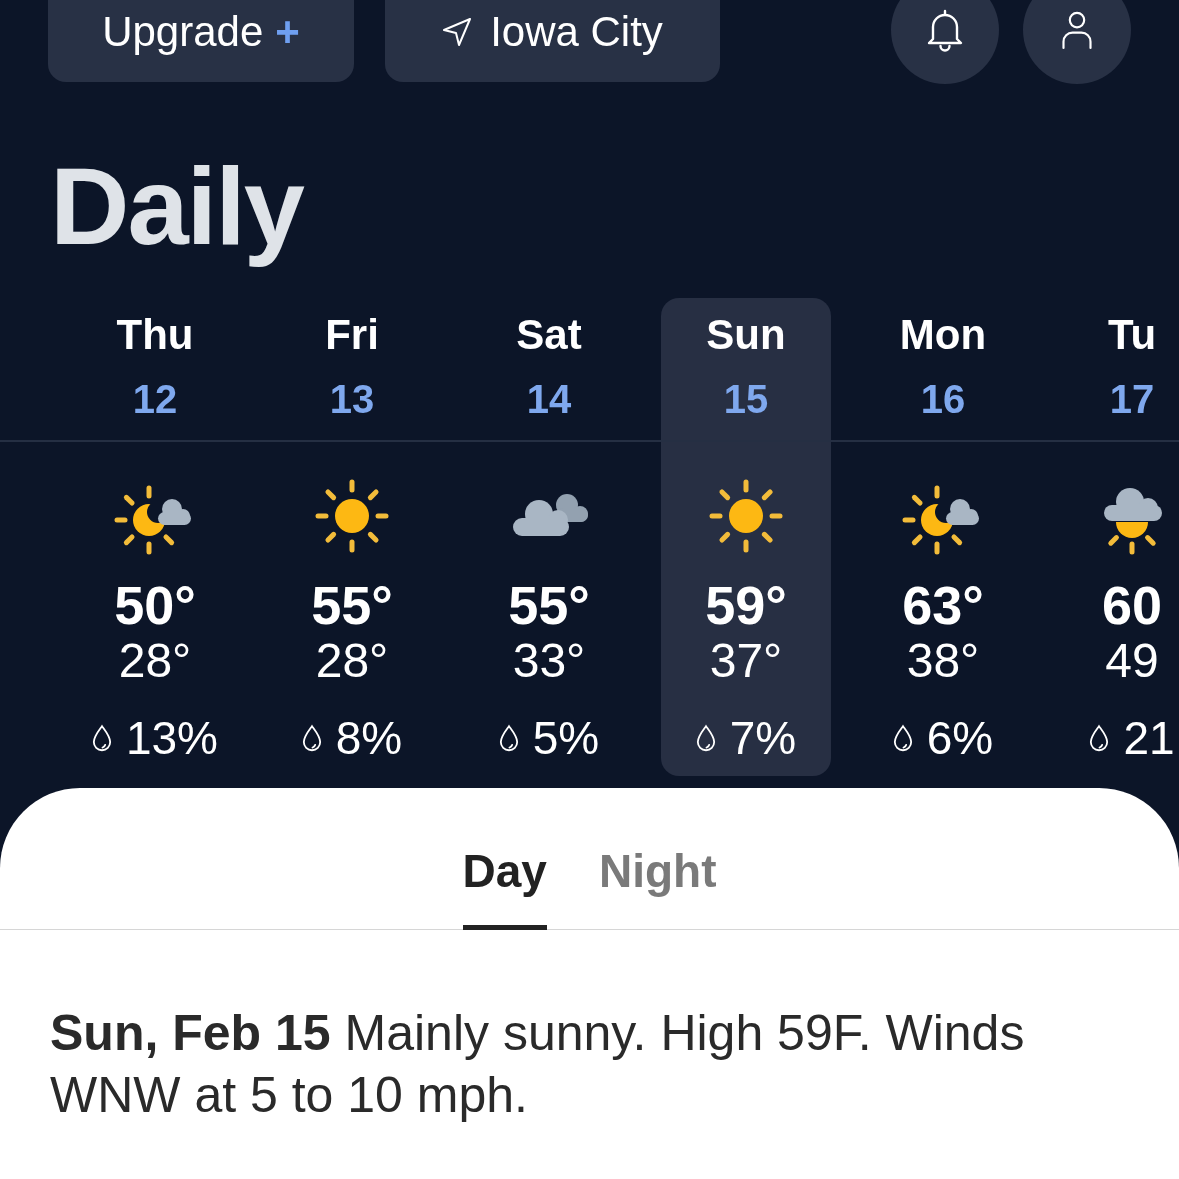 The height and width of the screenshot is (1179, 1179). Describe the element at coordinates (201, 41) in the screenshot. I see `upgrade-button: Upgrade +` at that location.